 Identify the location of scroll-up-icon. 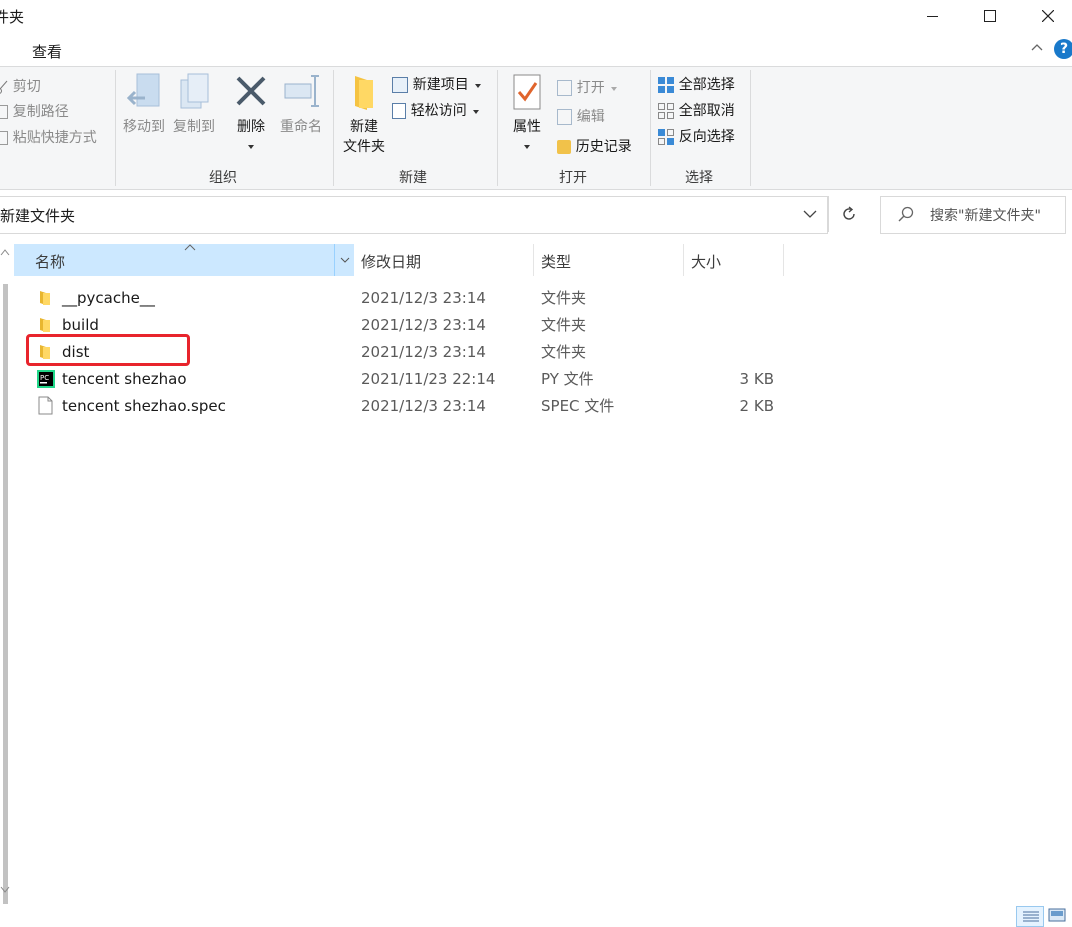
(5, 252).